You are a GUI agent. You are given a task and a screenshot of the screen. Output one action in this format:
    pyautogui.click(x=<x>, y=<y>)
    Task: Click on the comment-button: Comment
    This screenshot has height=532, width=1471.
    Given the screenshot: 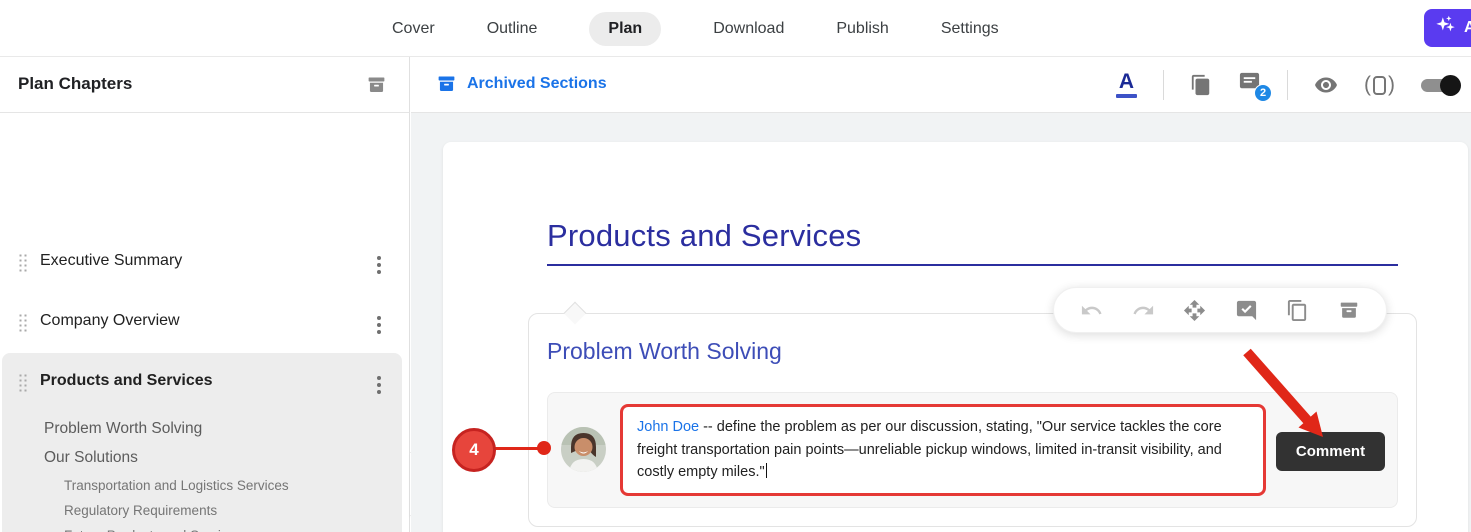 What is the action you would take?
    pyautogui.click(x=1330, y=451)
    